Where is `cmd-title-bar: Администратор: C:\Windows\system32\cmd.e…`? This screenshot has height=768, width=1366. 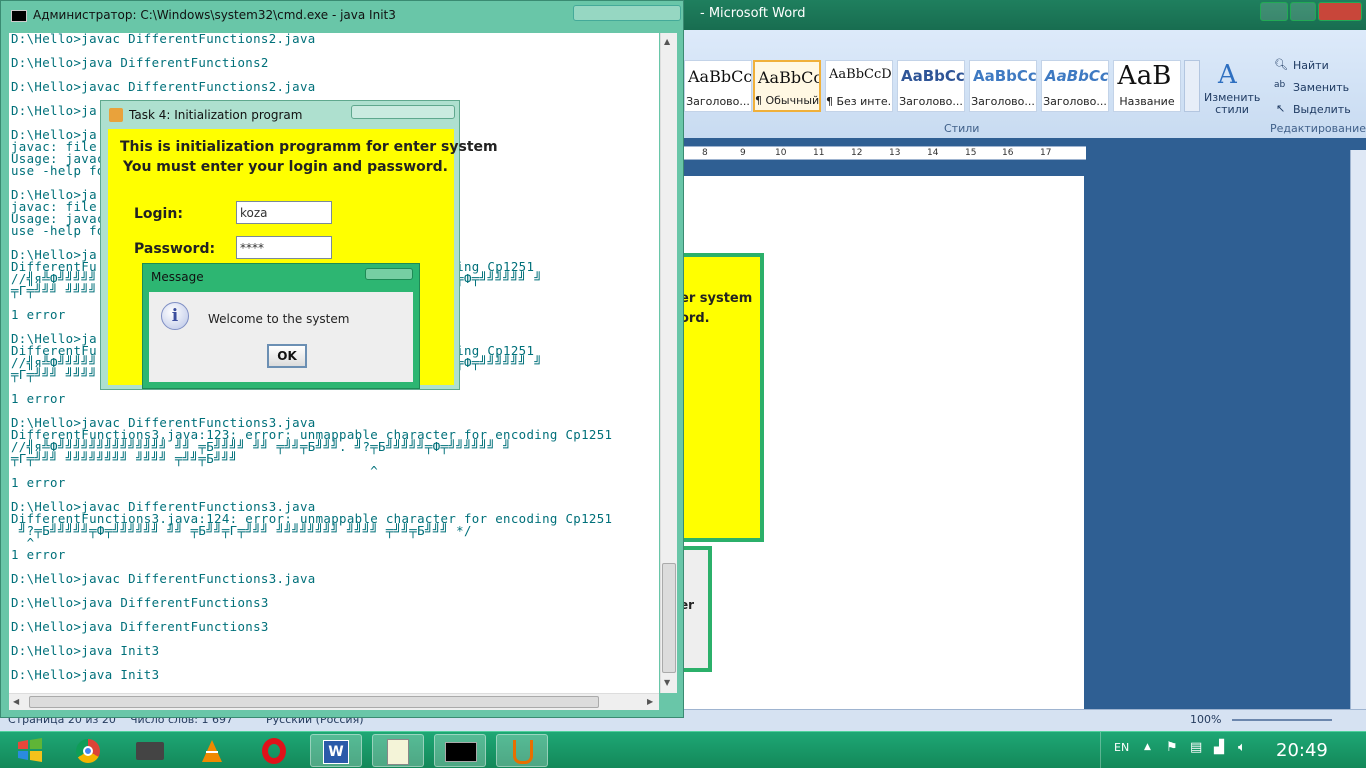
cmd-title-bar: Администратор: C:\Windows\system32\cmd.e… is located at coordinates (343, 16).